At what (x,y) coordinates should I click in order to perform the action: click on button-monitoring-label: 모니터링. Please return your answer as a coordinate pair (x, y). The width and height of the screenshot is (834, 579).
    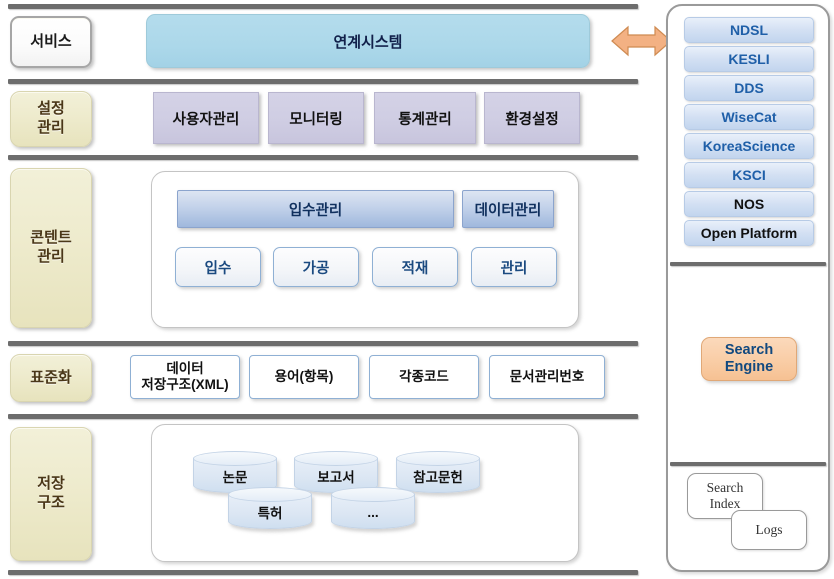
    Looking at the image, I should click on (316, 119).